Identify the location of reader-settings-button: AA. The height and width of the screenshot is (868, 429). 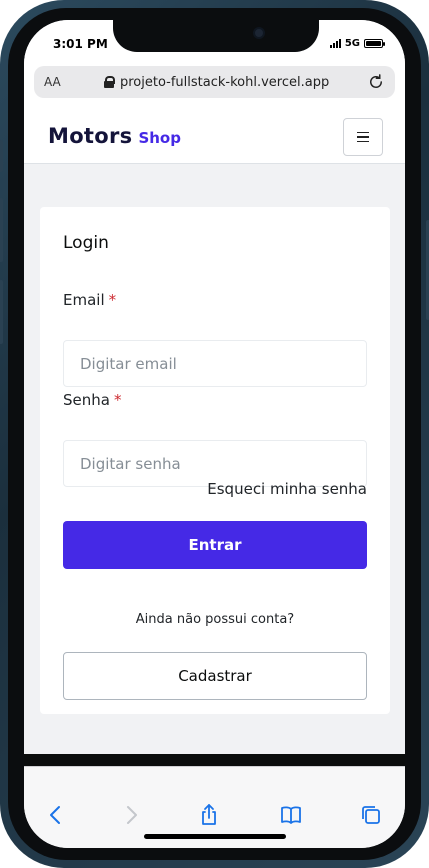
(59, 82).